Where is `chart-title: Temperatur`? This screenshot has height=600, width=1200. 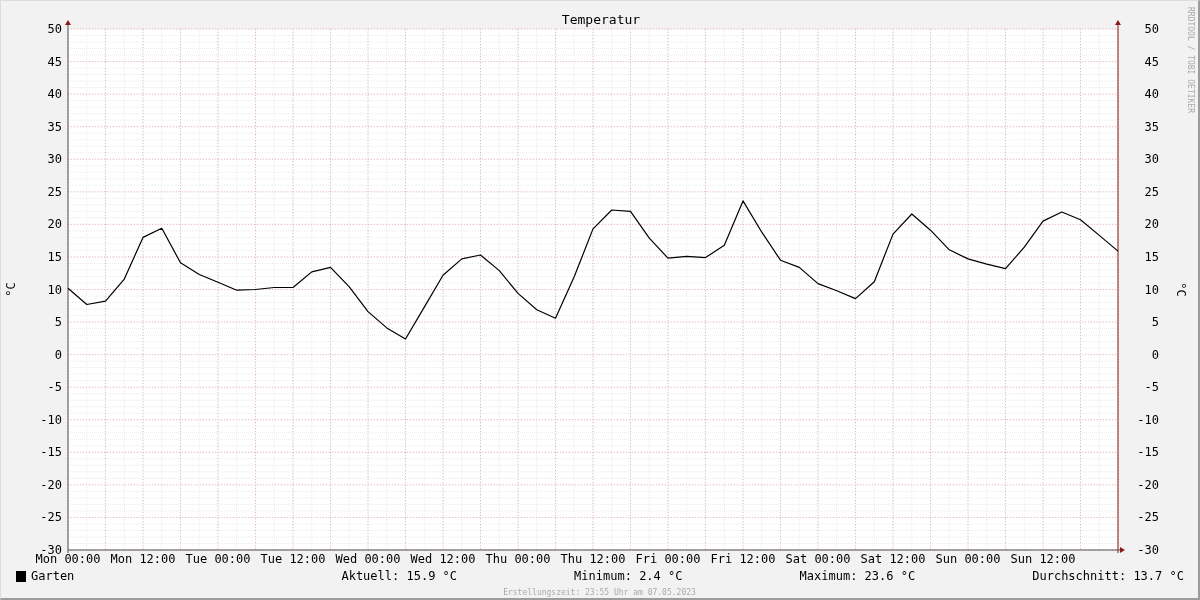 chart-title: Temperatur is located at coordinates (601, 19).